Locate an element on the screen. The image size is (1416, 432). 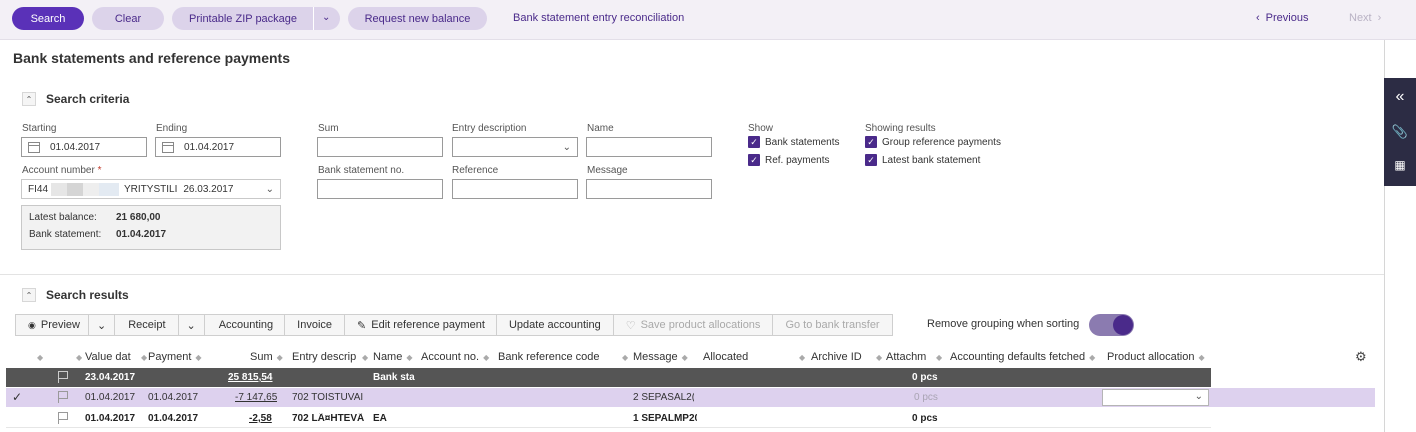
column-allocated: Allocated is located at coordinates (748, 357).